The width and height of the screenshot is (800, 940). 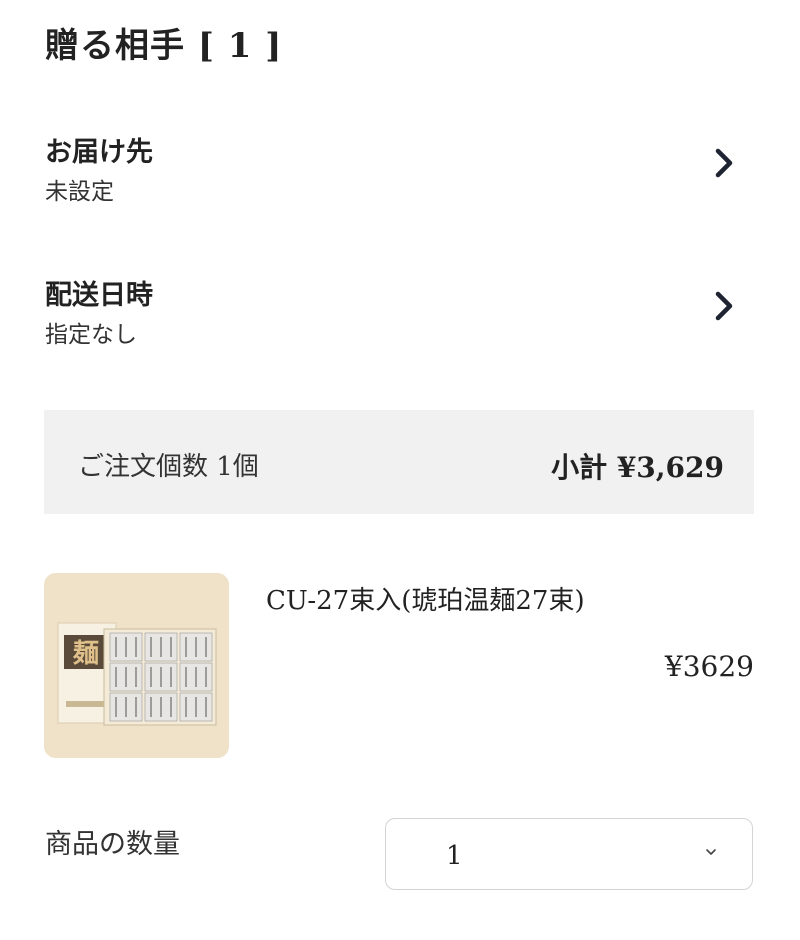 What do you see at coordinates (91, 335) in the screenshot?
I see `delivery-date-value: 指定なし` at bounding box center [91, 335].